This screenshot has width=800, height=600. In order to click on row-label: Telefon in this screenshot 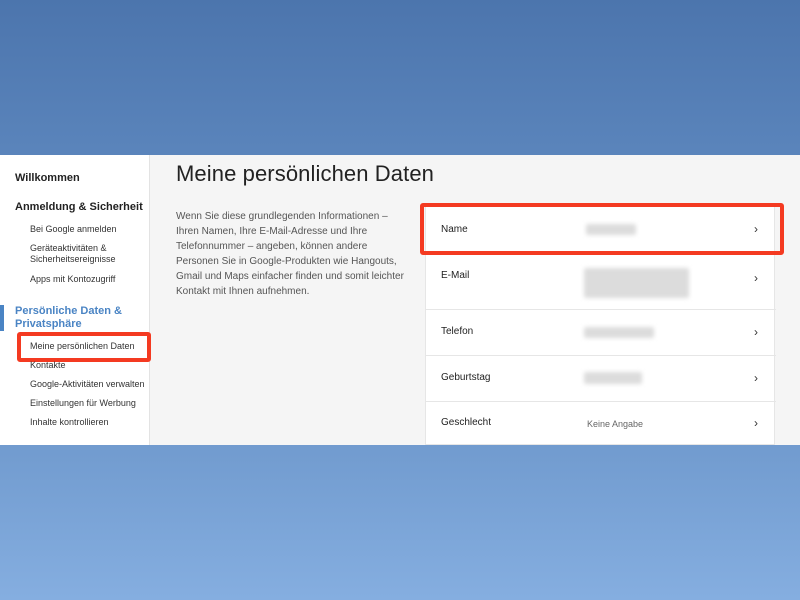, I will do `click(457, 331)`.